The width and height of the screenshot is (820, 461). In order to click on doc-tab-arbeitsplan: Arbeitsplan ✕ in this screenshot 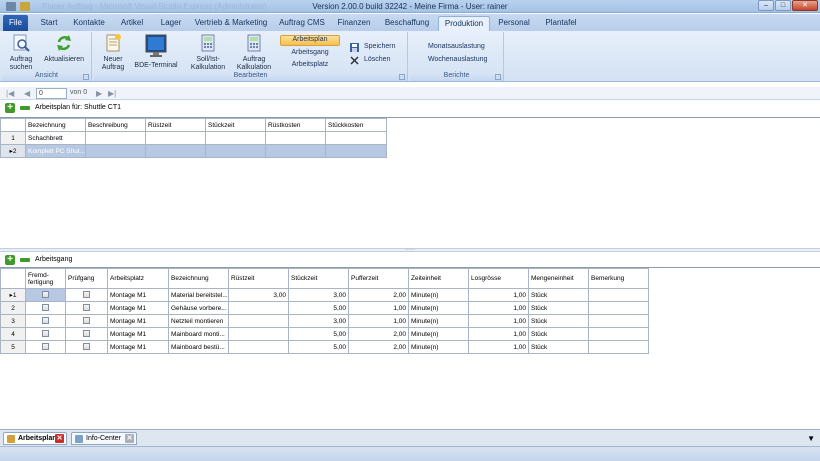, I will do `click(35, 438)`.